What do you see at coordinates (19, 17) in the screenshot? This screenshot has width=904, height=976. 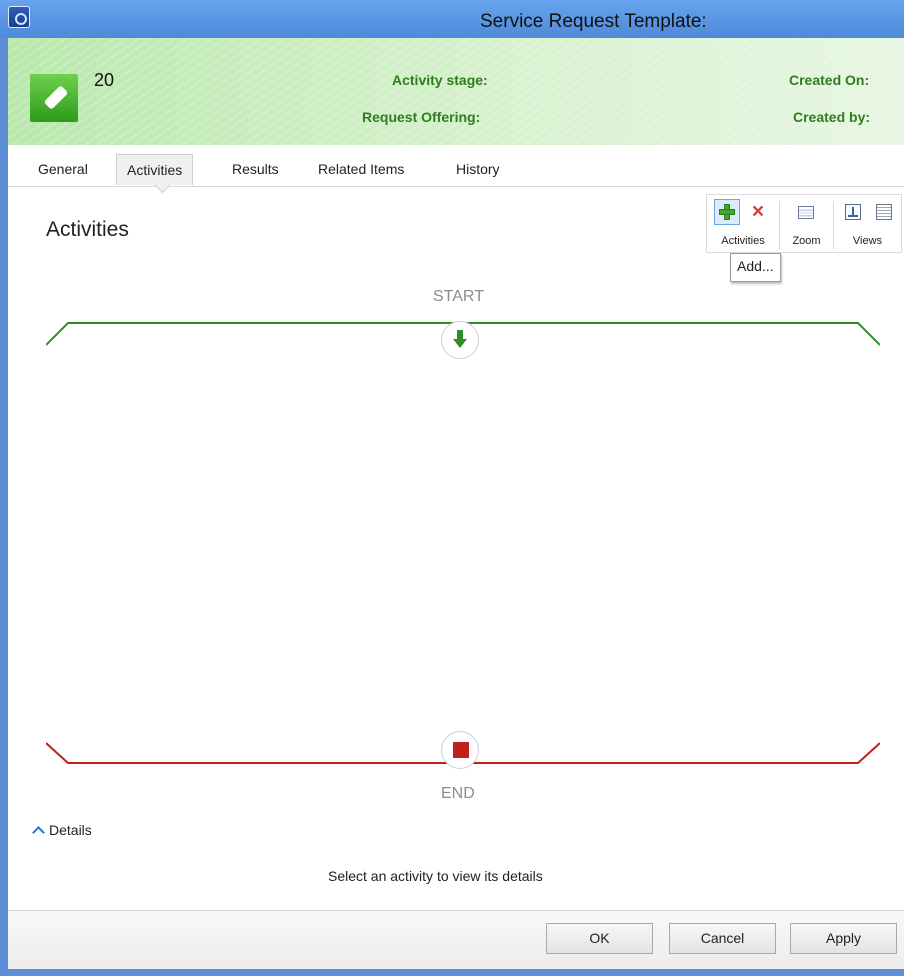 I see `app-system-center-icon` at bounding box center [19, 17].